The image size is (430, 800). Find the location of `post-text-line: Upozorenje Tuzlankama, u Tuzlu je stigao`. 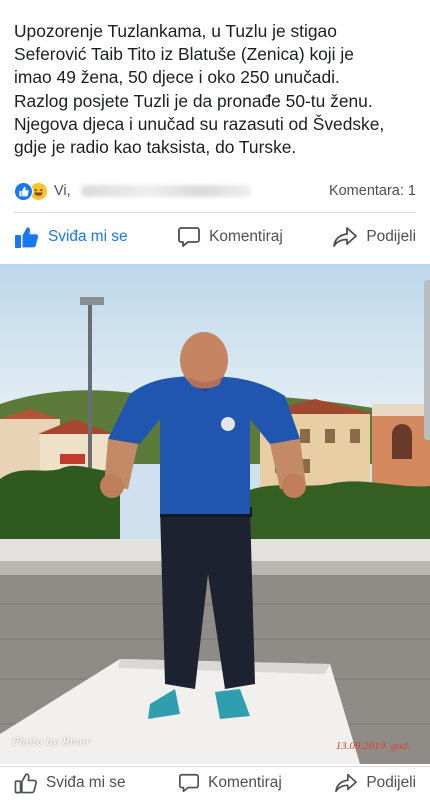

post-text-line: Upozorenje Tuzlankama, u Tuzlu je stigao is located at coordinates (175, 31).